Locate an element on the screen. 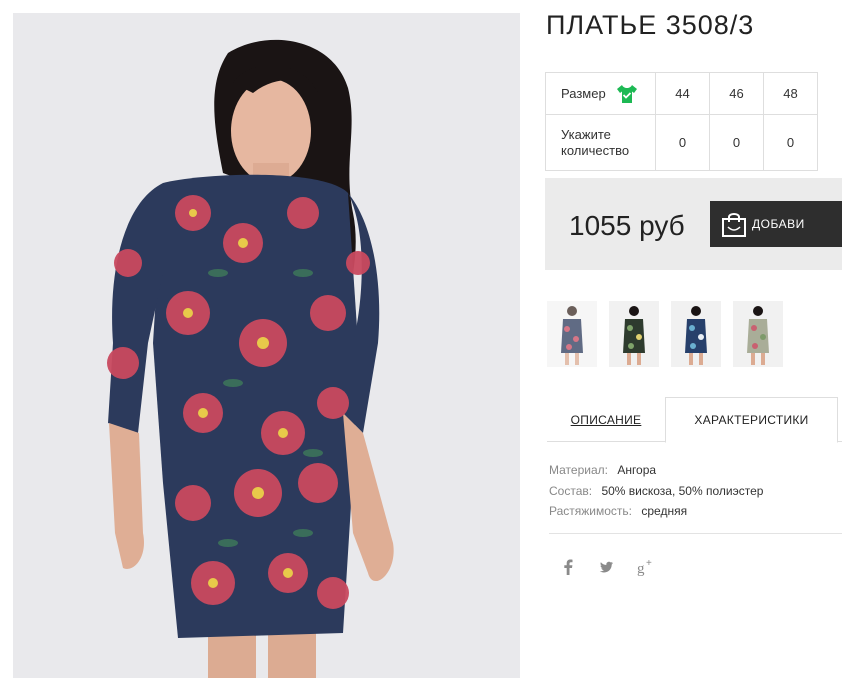  spec-stretch: Растяжимость: средняя is located at coordinates (656, 511).